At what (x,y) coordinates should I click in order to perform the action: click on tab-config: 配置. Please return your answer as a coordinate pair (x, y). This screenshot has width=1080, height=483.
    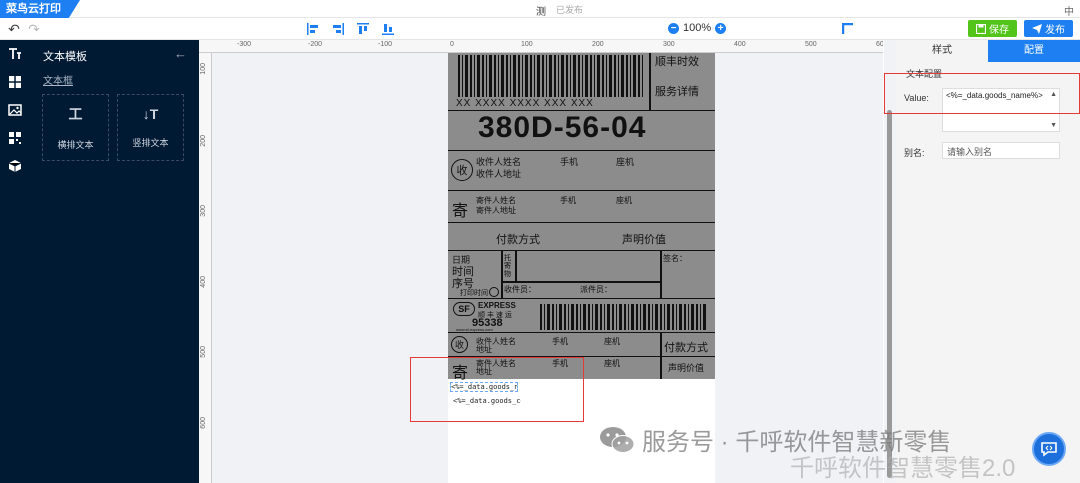
    Looking at the image, I should click on (1034, 51).